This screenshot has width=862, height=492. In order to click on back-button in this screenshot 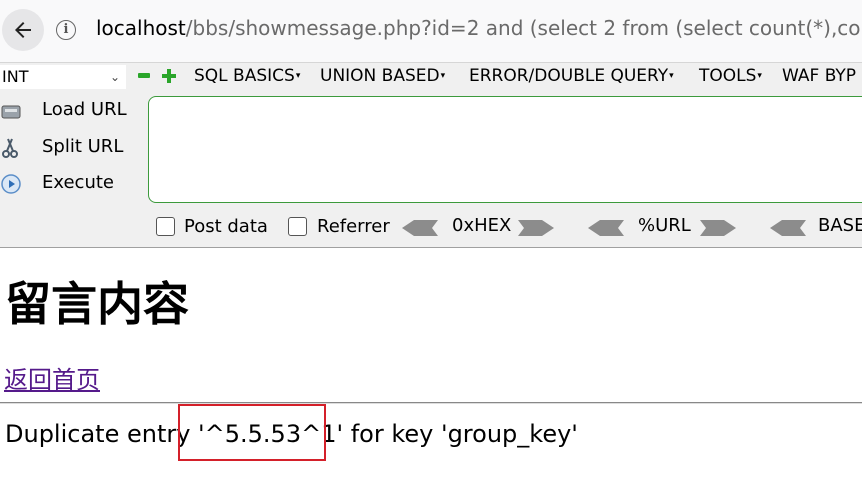, I will do `click(23, 30)`.